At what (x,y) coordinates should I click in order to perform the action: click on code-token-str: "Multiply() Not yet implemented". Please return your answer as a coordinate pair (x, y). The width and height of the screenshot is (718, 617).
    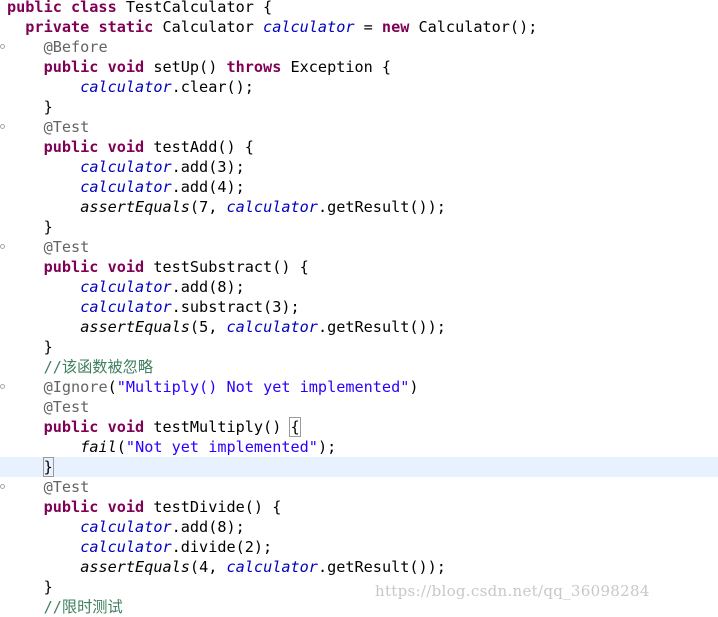
    Looking at the image, I should click on (263, 387).